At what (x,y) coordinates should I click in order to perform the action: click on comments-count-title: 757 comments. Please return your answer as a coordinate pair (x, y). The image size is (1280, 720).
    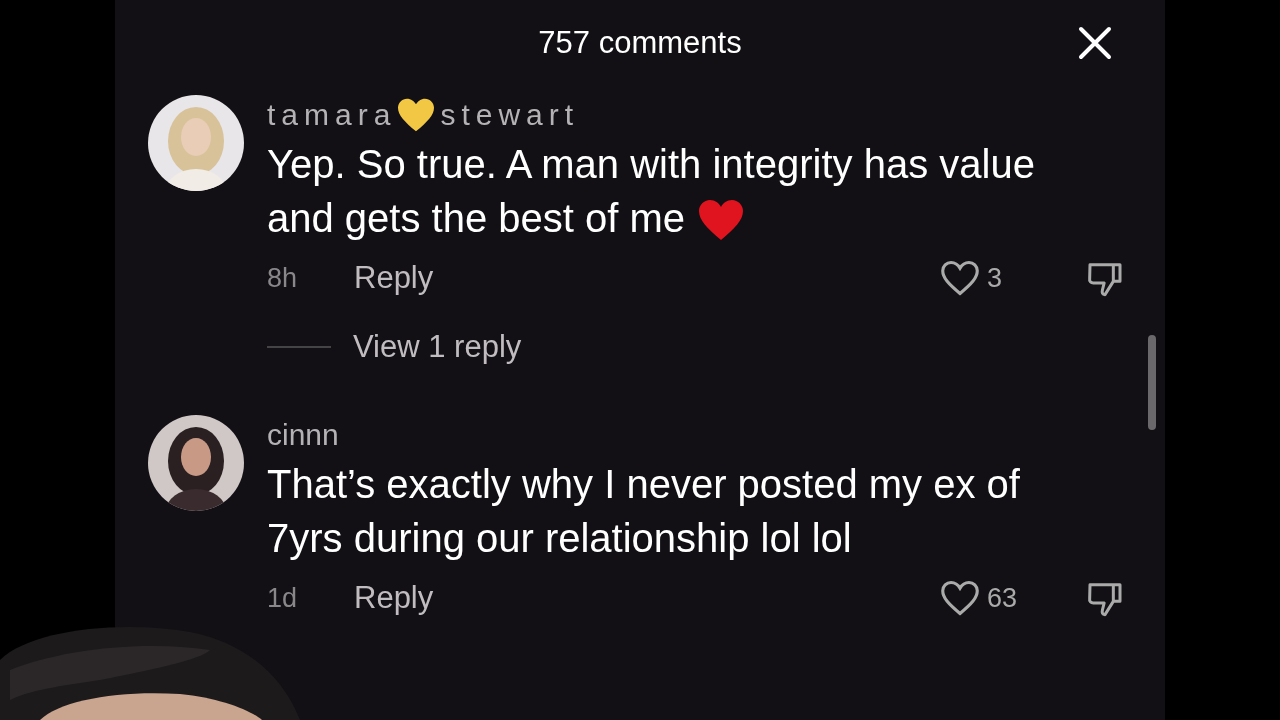
    Looking at the image, I should click on (640, 42).